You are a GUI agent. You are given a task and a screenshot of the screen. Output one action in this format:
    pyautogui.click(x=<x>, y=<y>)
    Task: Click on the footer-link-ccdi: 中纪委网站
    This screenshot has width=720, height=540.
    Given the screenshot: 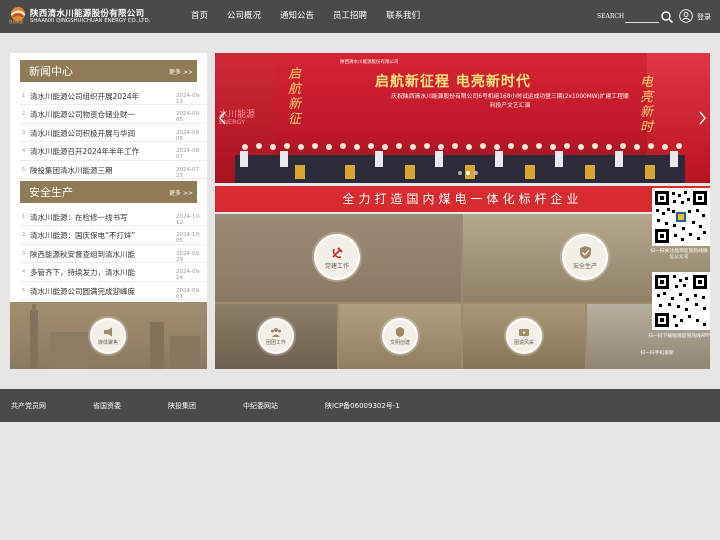 What is the action you would take?
    pyautogui.click(x=260, y=406)
    